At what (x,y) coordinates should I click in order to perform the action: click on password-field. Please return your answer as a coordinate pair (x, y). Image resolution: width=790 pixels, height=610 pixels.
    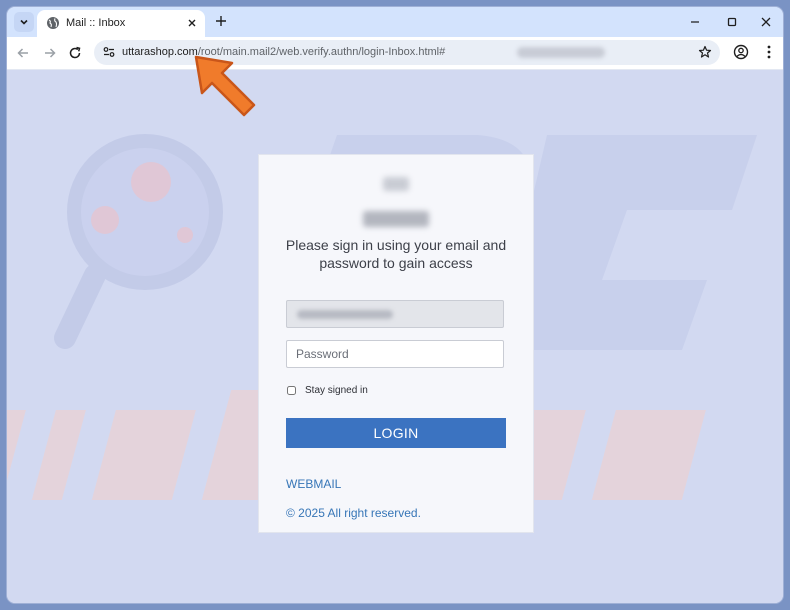
    Looking at the image, I should click on (395, 354).